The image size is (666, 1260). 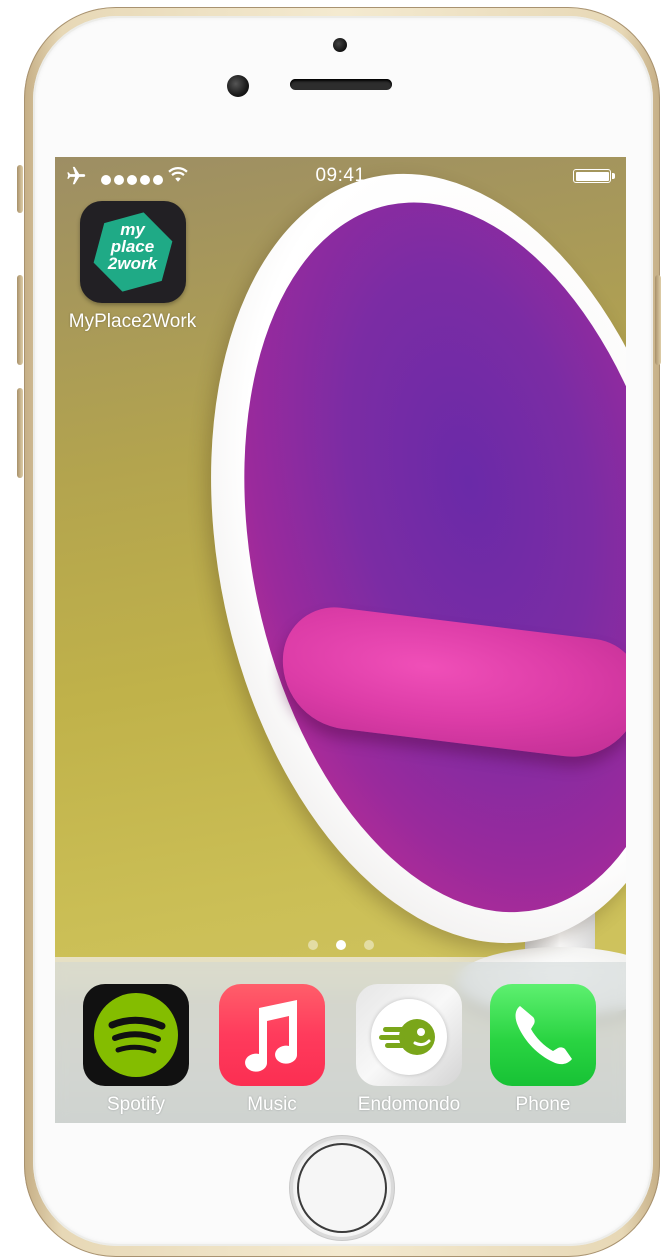 What do you see at coordinates (132, 263) in the screenshot?
I see `logo-word: 2work` at bounding box center [132, 263].